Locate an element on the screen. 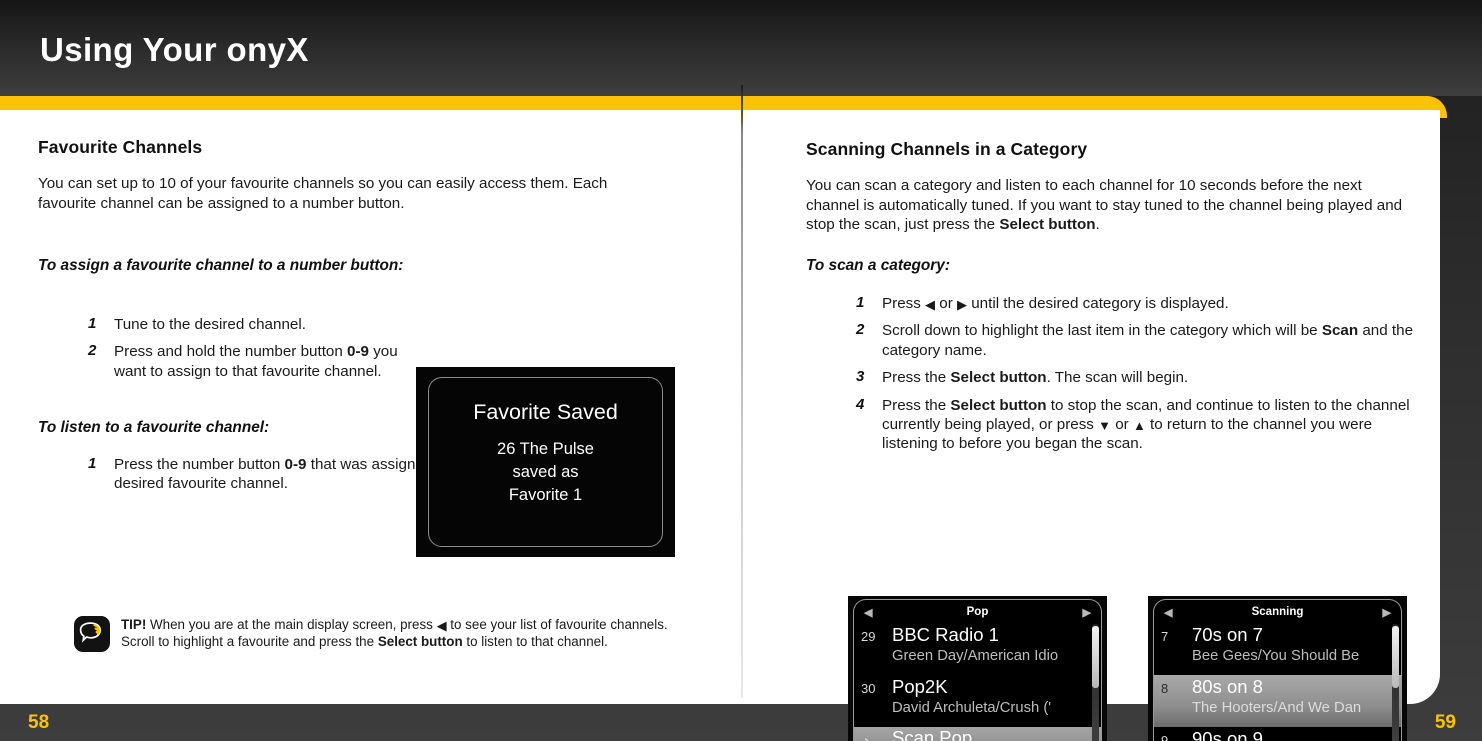 The width and height of the screenshot is (1482, 741). channel-row: 7 70s on 7 Bee Gees/You Should Be is located at coordinates (1277, 649).